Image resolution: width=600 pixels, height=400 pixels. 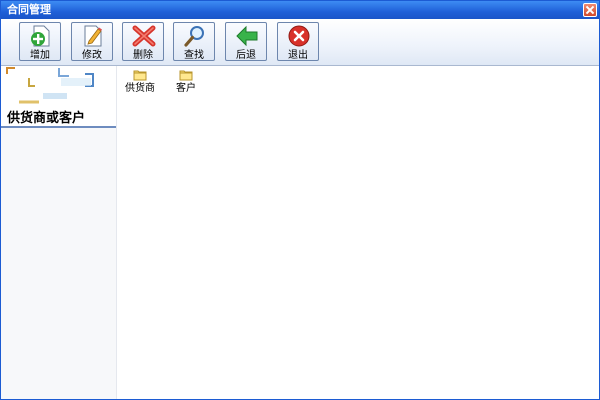 I want to click on find-button: 查找, so click(x=194, y=41).